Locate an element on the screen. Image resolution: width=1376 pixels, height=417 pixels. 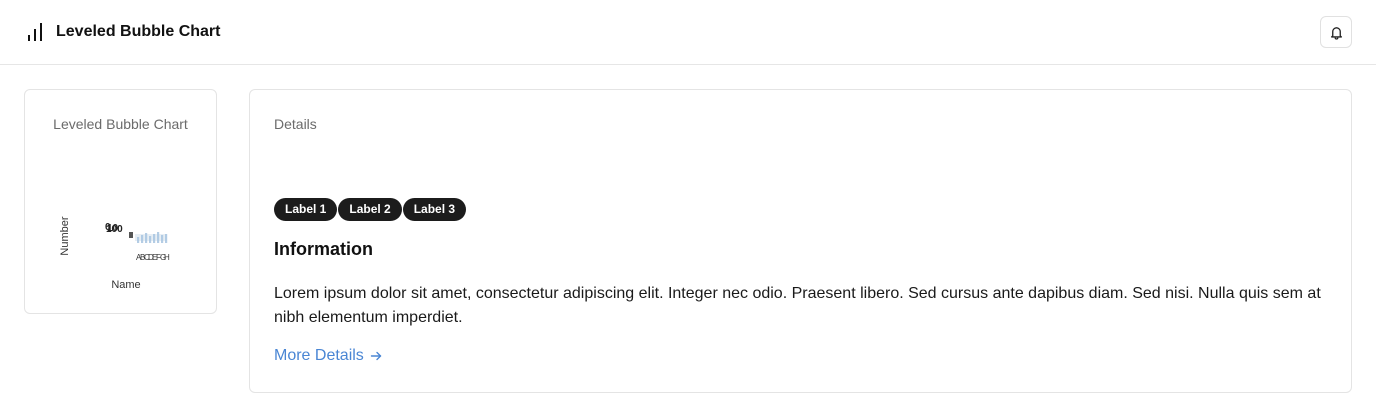
y-tick-labels: 010100 is located at coordinates (119, 230).